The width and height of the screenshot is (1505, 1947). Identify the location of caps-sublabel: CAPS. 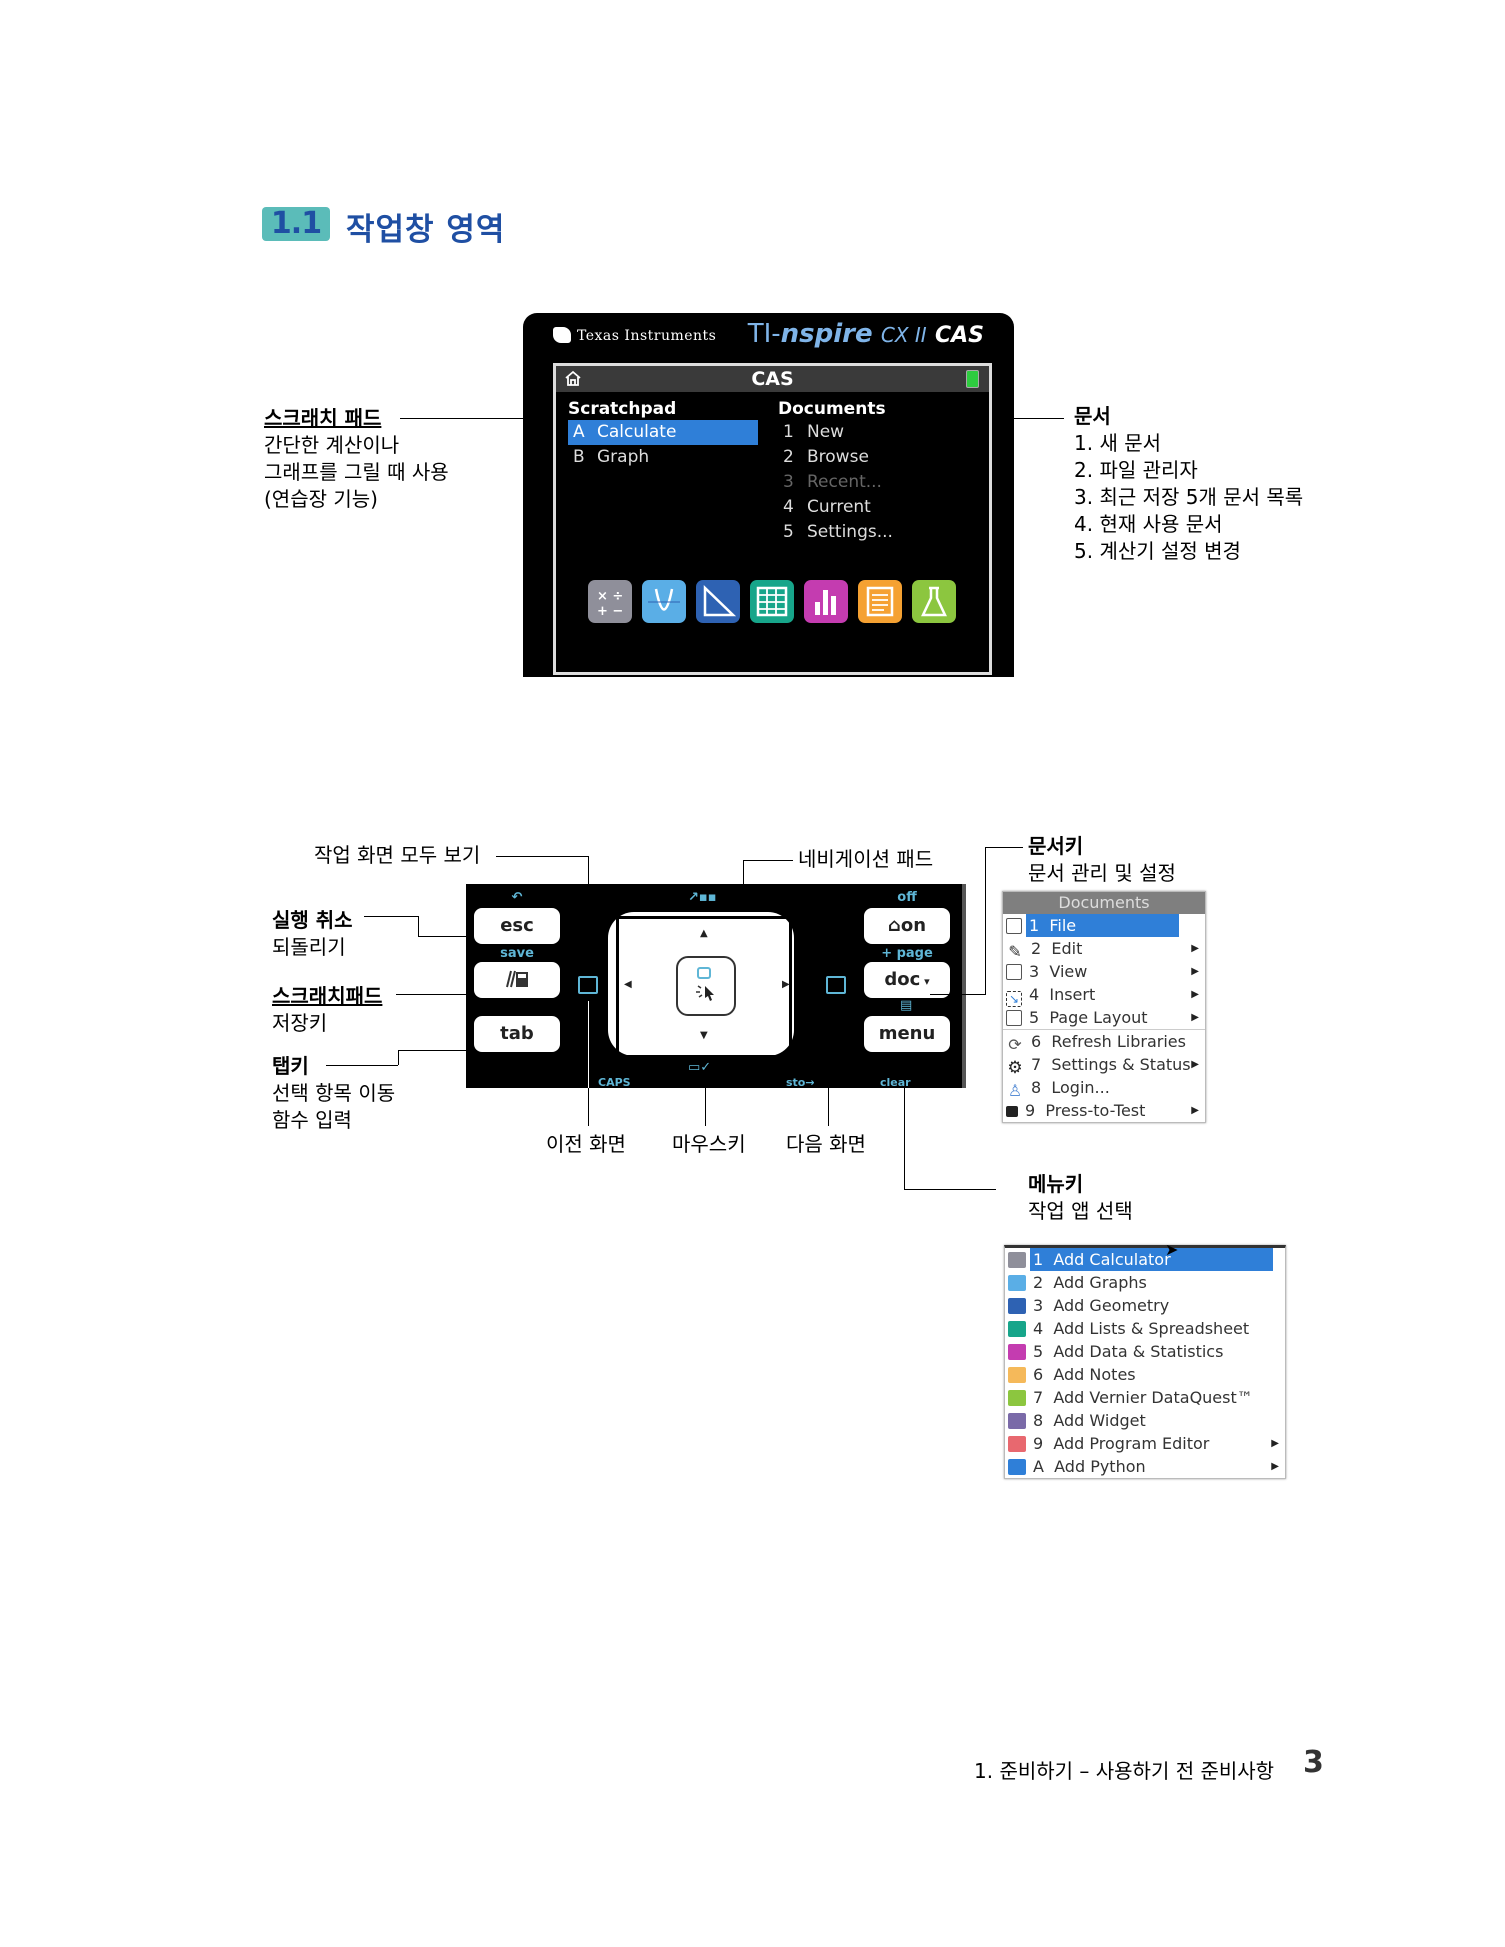
(614, 1082).